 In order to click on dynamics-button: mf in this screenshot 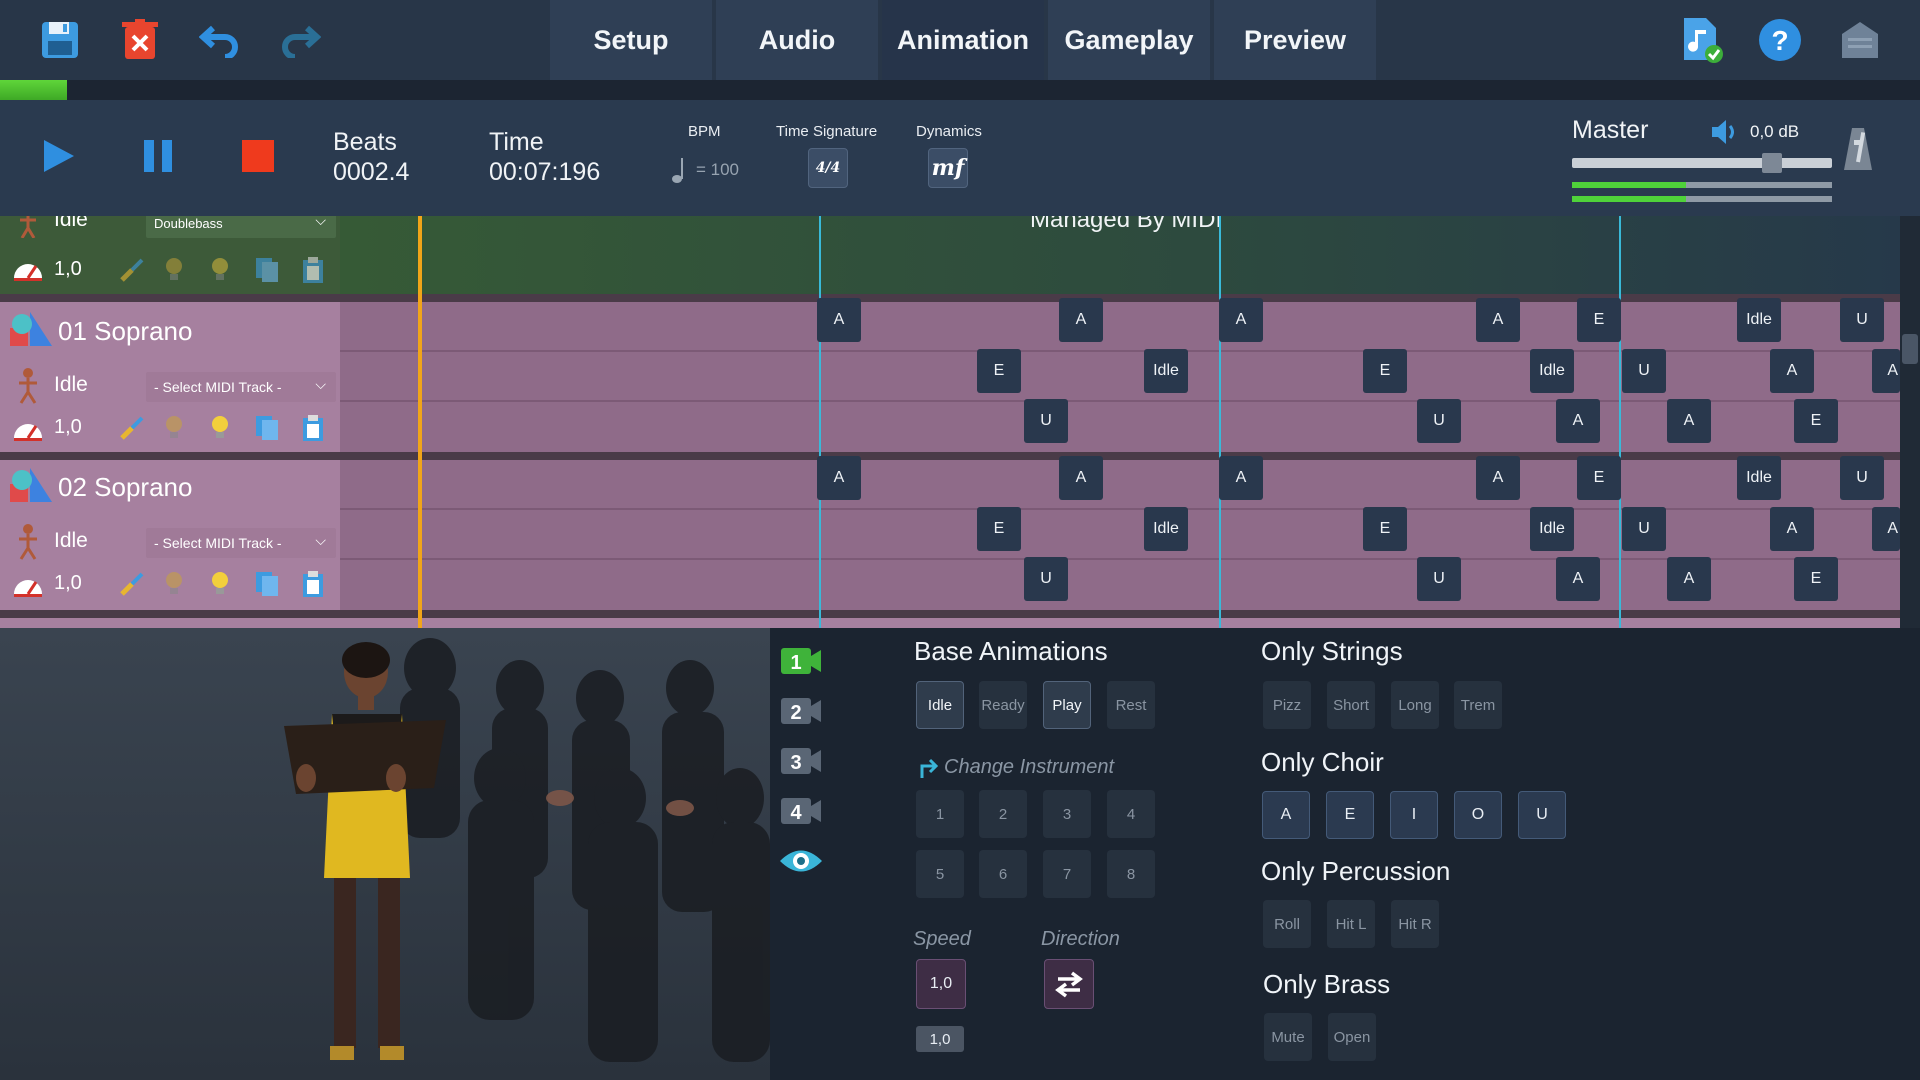, I will do `click(948, 168)`.